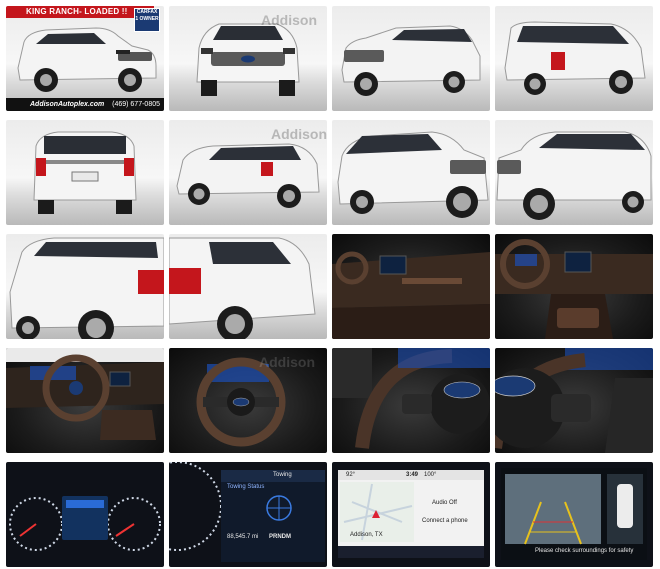  What do you see at coordinates (85, 394) in the screenshot?
I see `interior-cockpit-image` at bounding box center [85, 394].